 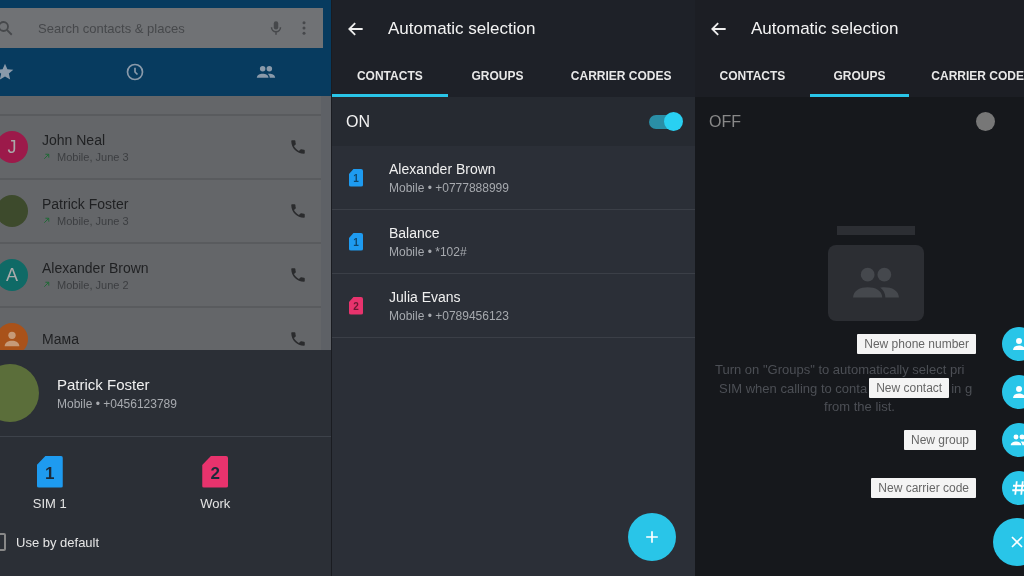 I want to click on avatar: A, so click(x=14, y=275).